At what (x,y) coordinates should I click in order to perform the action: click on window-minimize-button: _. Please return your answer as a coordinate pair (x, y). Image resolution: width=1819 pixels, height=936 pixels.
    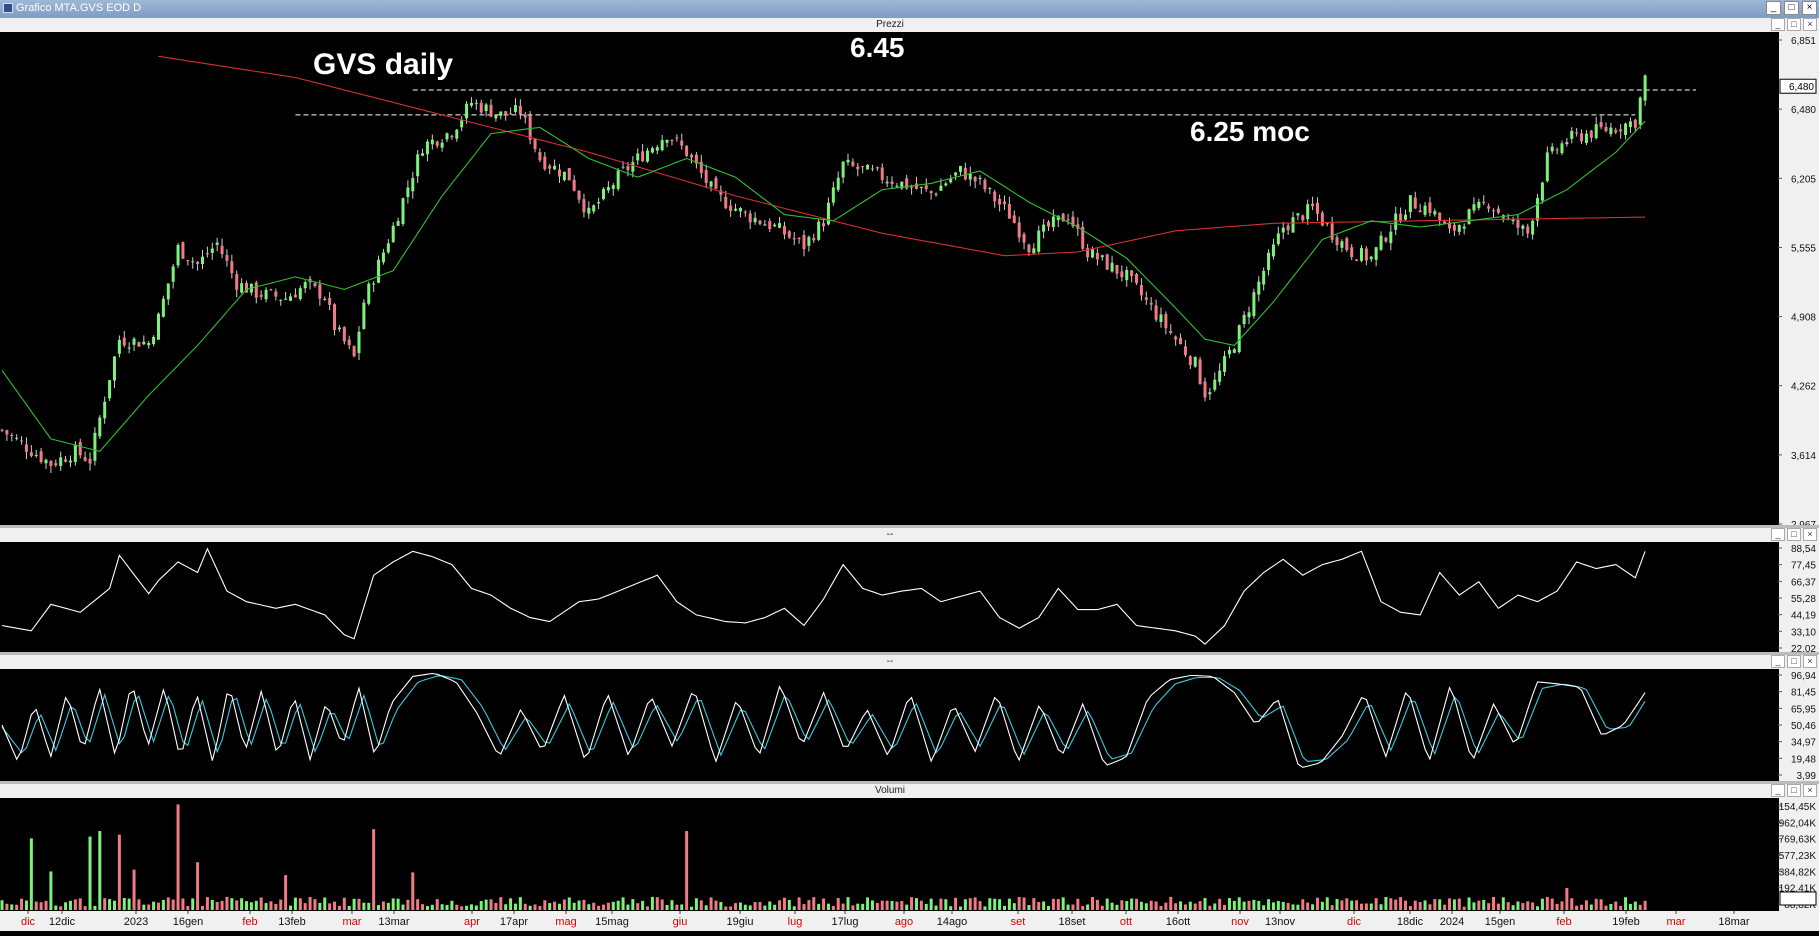
    Looking at the image, I should click on (1773, 8).